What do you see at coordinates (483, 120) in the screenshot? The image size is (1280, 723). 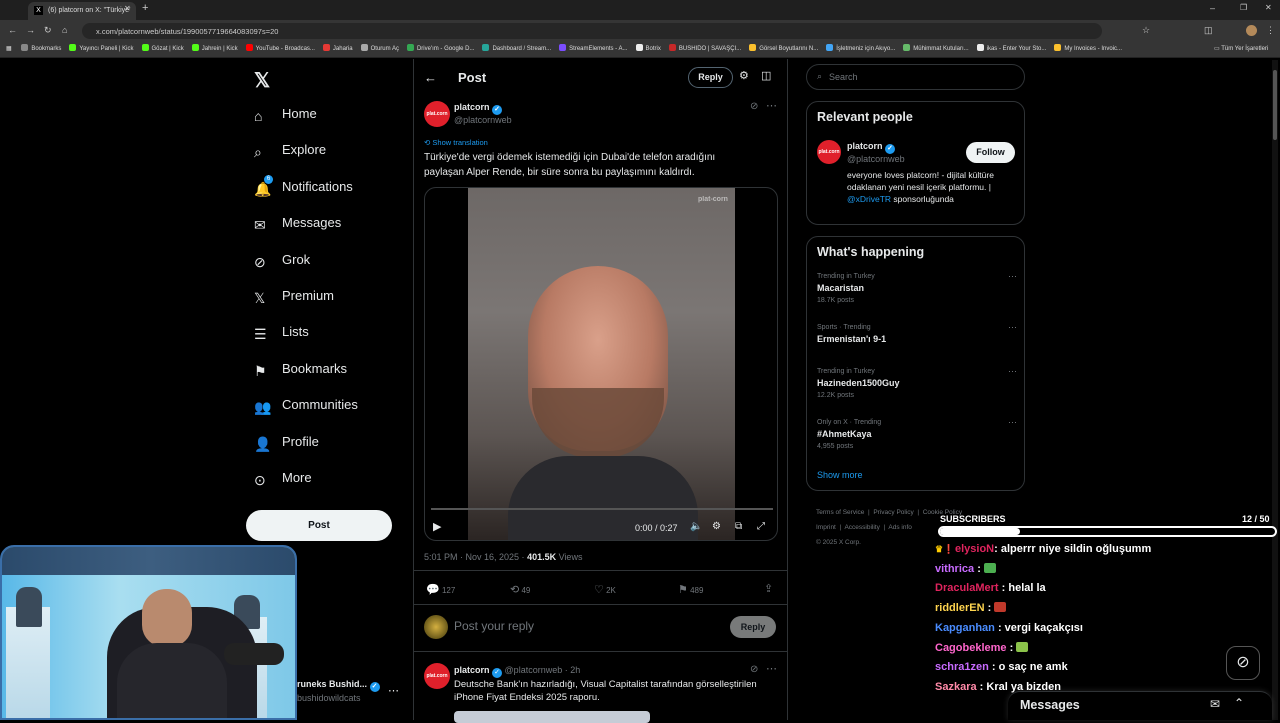 I see `author-handle: @platcornweb` at bounding box center [483, 120].